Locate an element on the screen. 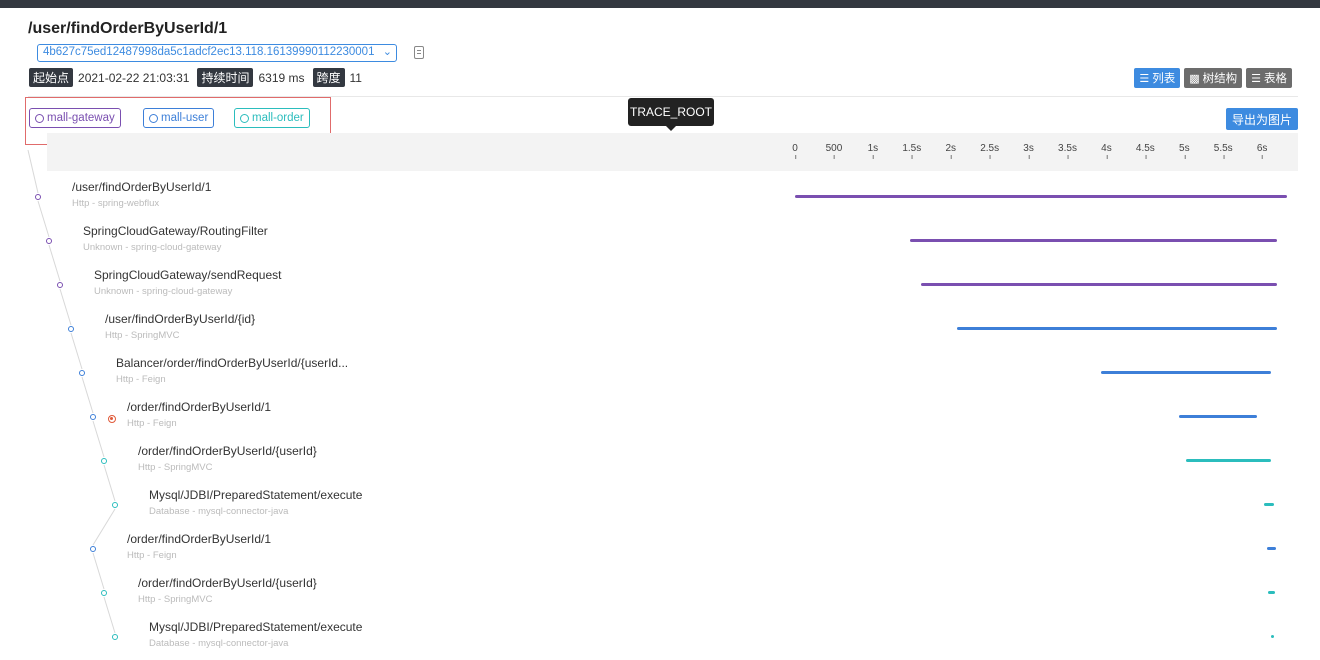  span-name: /user/findOrderByUserId/{id} is located at coordinates (180, 319).